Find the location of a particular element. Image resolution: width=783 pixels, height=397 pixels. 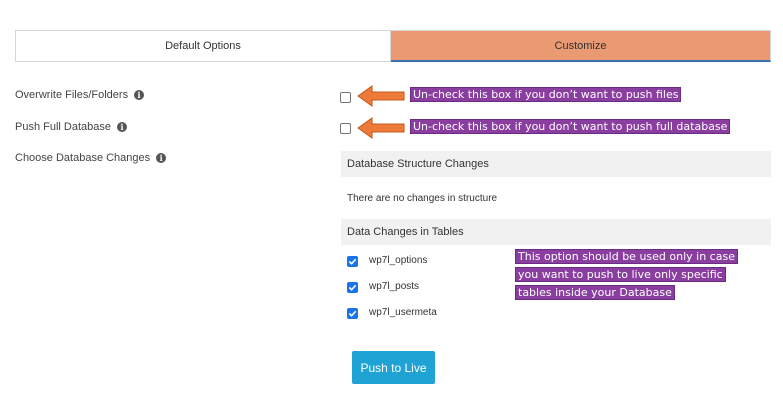

overwrite-files-option: Overwrite Files/Folders i is located at coordinates (80, 95).